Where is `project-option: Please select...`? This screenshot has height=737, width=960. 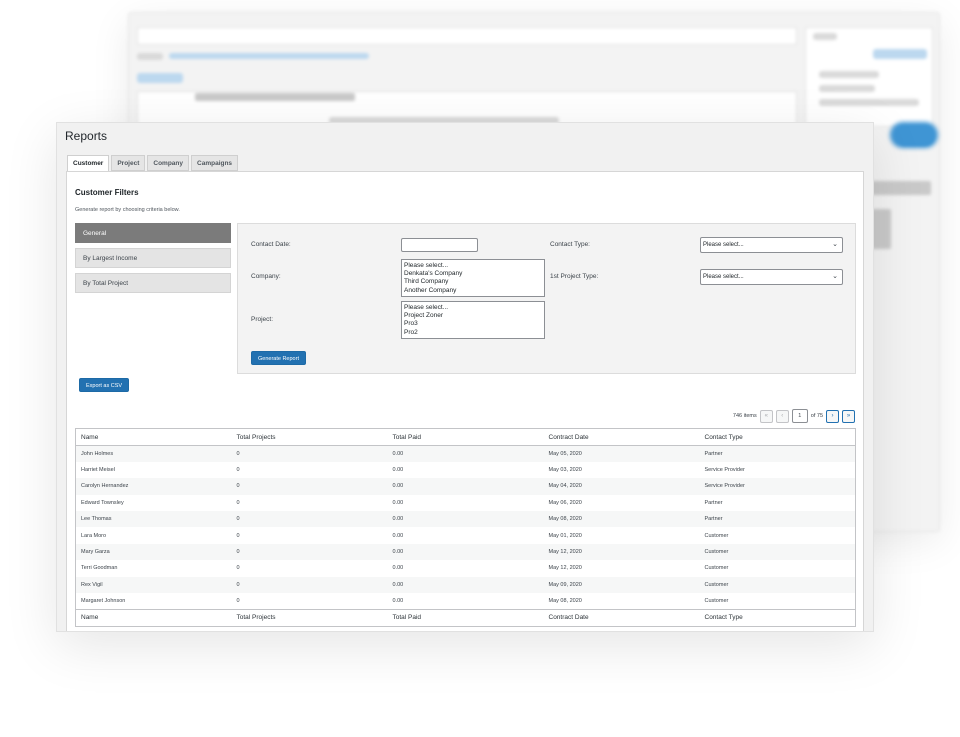 project-option: Please select... is located at coordinates (473, 308).